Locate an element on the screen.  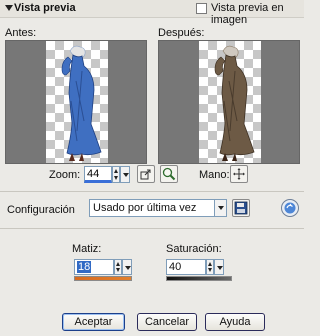
saturation-slider is located at coordinates (199, 278).